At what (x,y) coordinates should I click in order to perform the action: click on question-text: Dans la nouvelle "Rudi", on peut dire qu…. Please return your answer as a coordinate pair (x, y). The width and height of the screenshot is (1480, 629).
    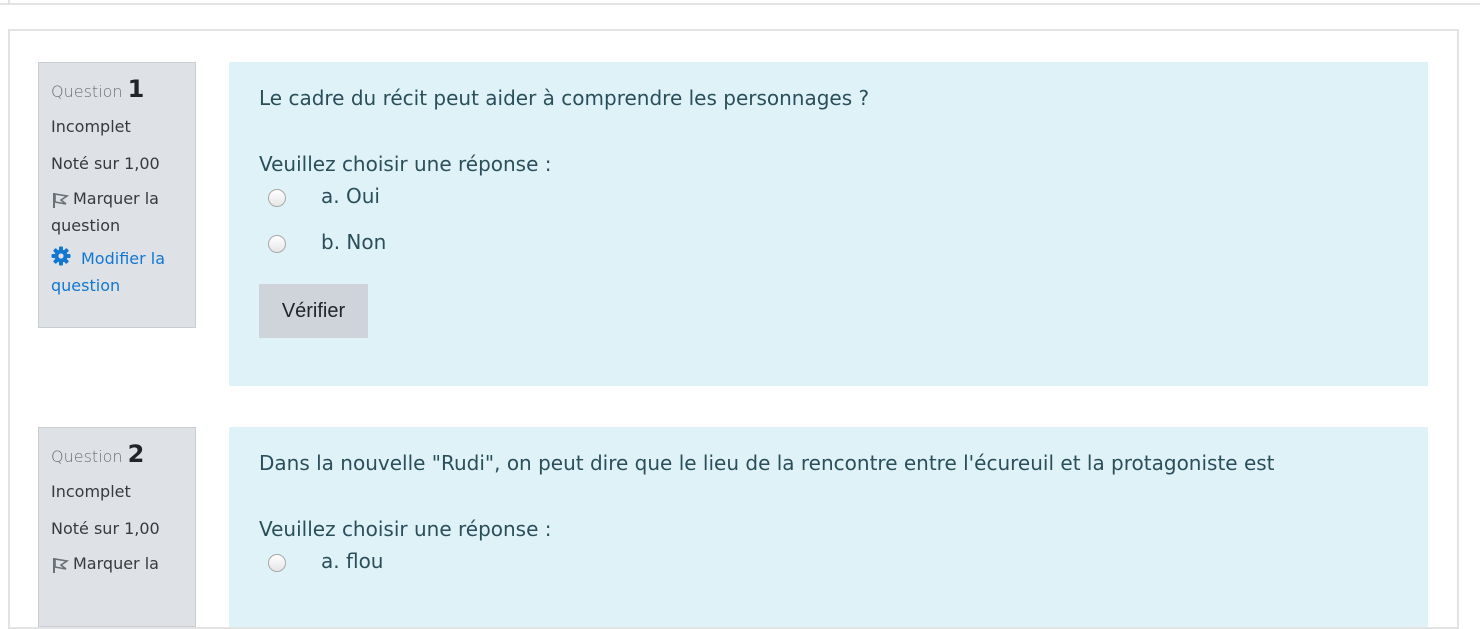
    Looking at the image, I should click on (767, 463).